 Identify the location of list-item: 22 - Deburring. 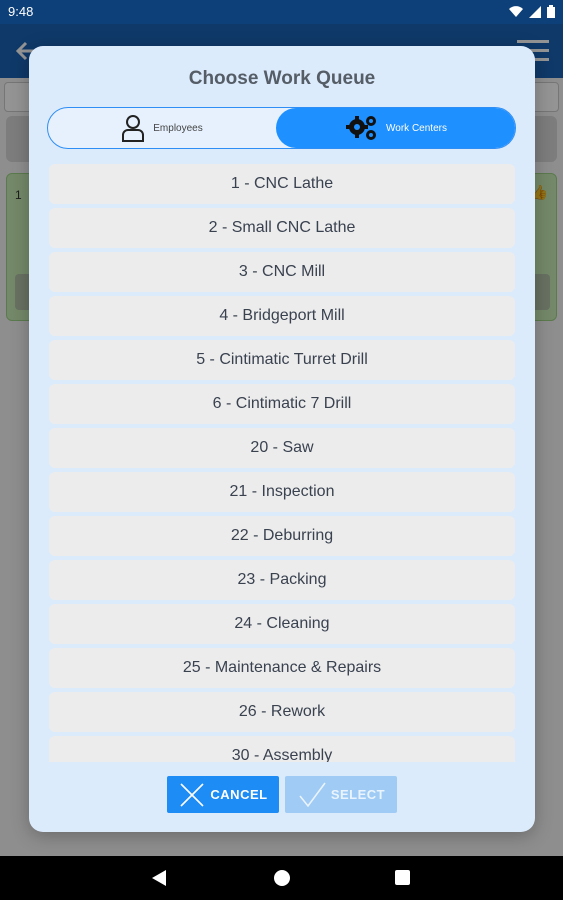
(282, 536).